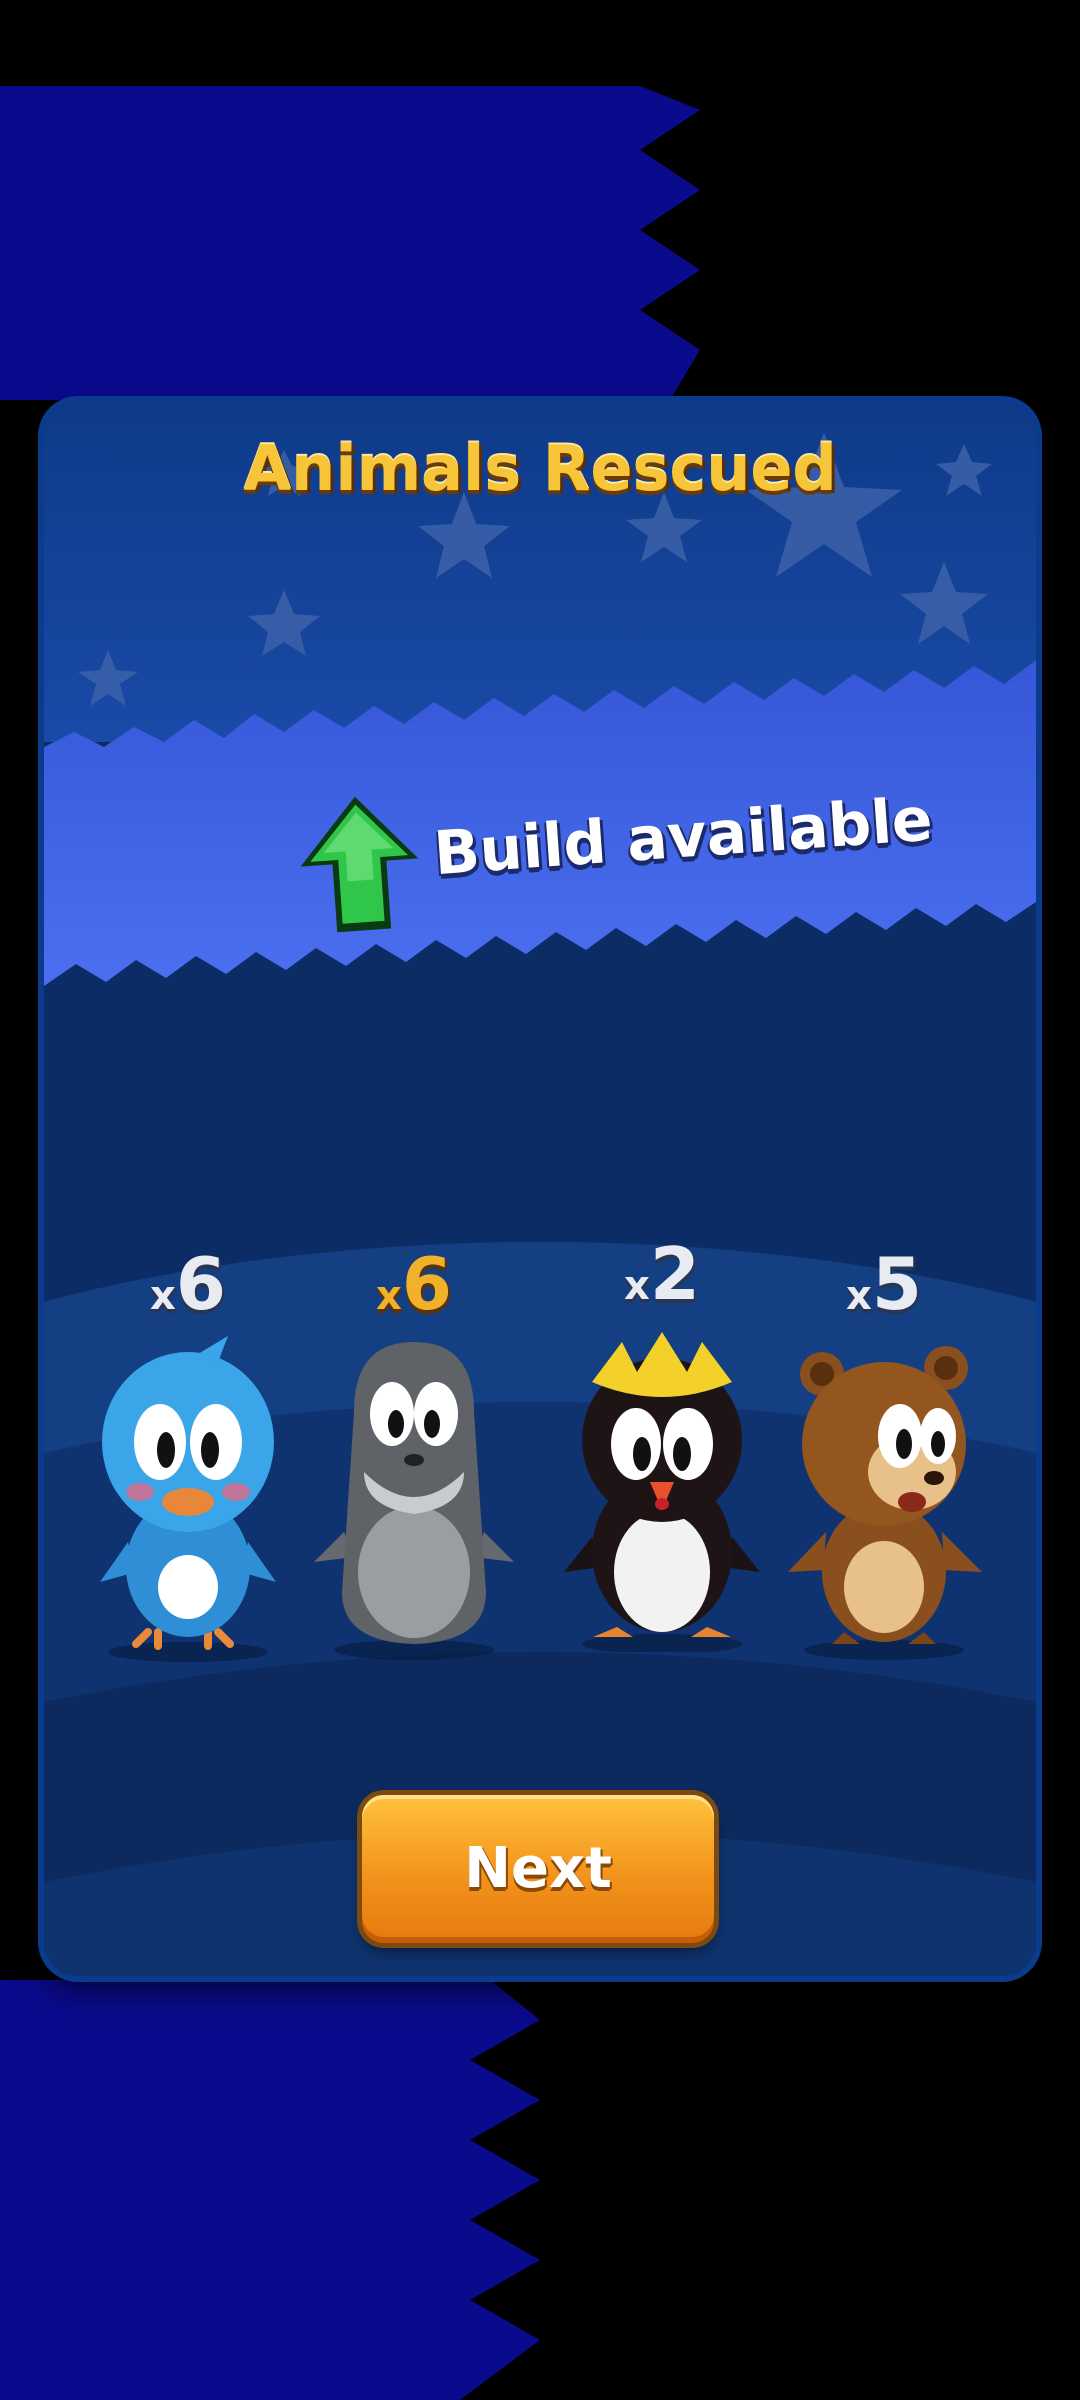  Describe the element at coordinates (359, 864) in the screenshot. I see `up-arrow-icon` at that location.